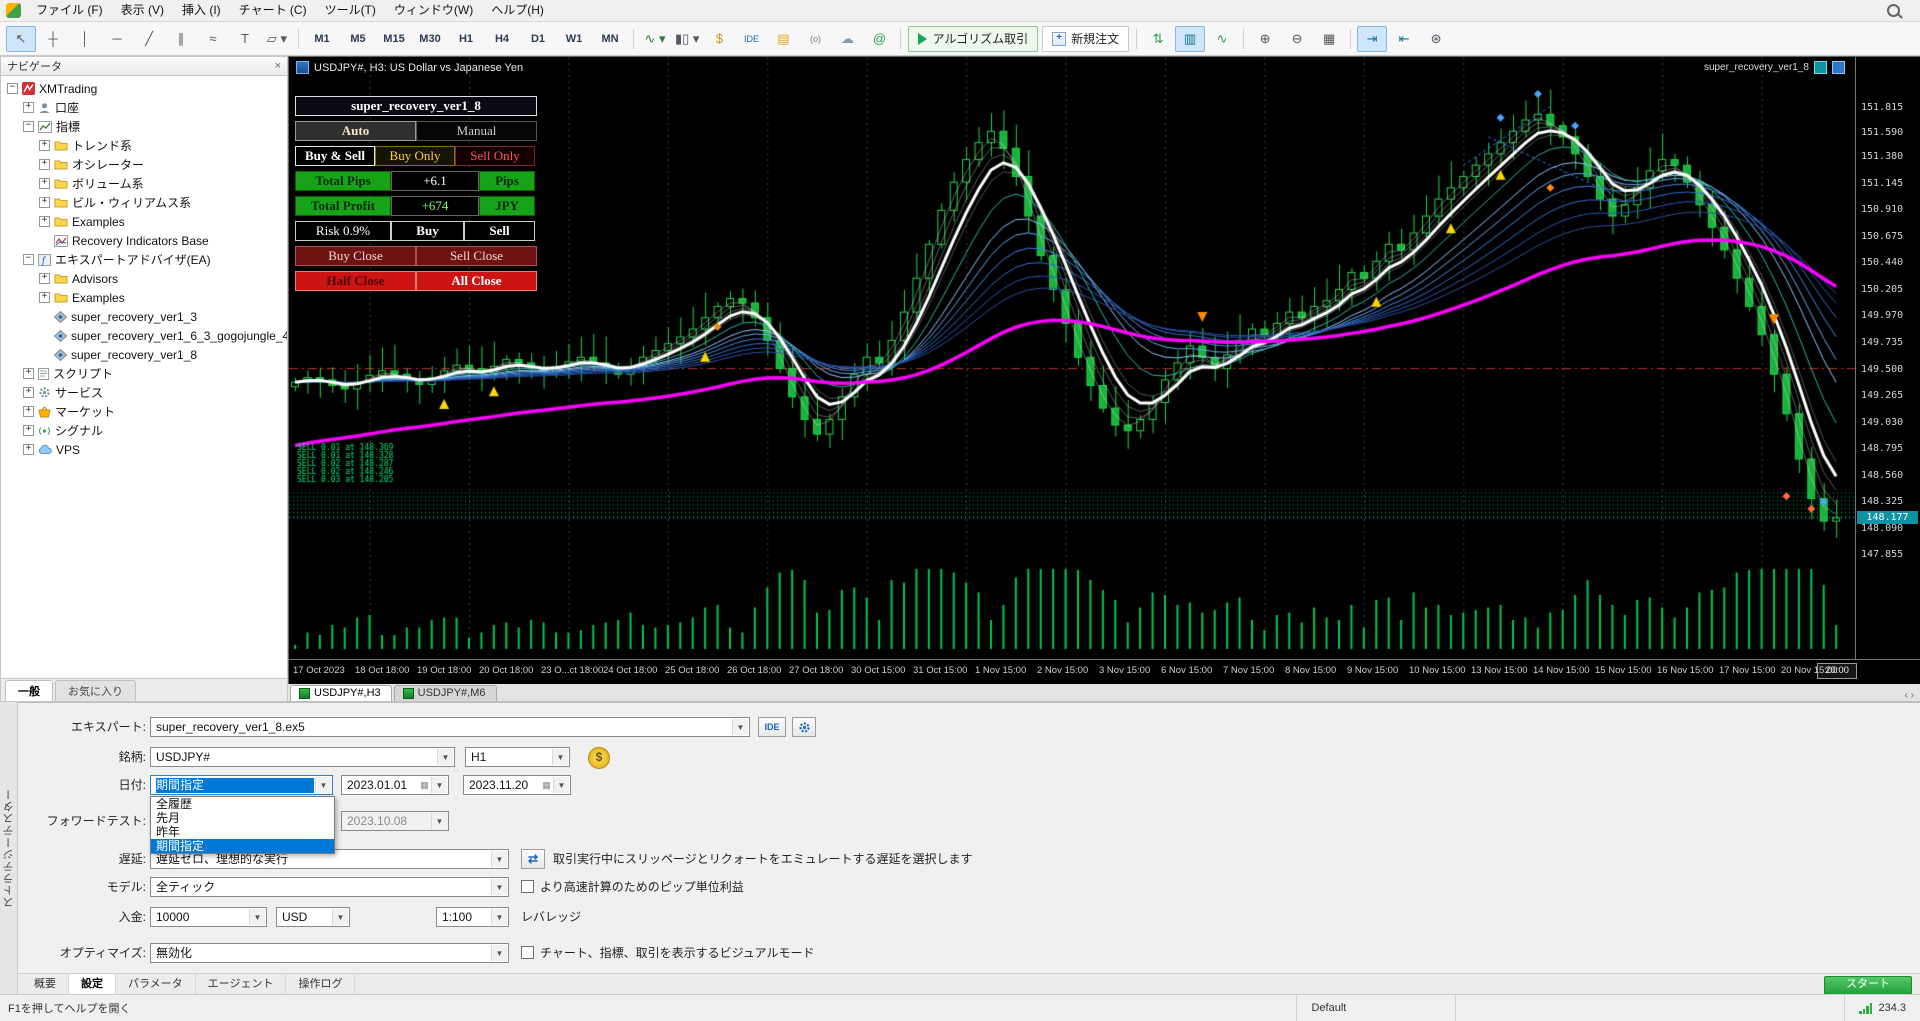 The image size is (1920, 1021). I want to click on tree-item-advisors: + Advisors, so click(144, 278).